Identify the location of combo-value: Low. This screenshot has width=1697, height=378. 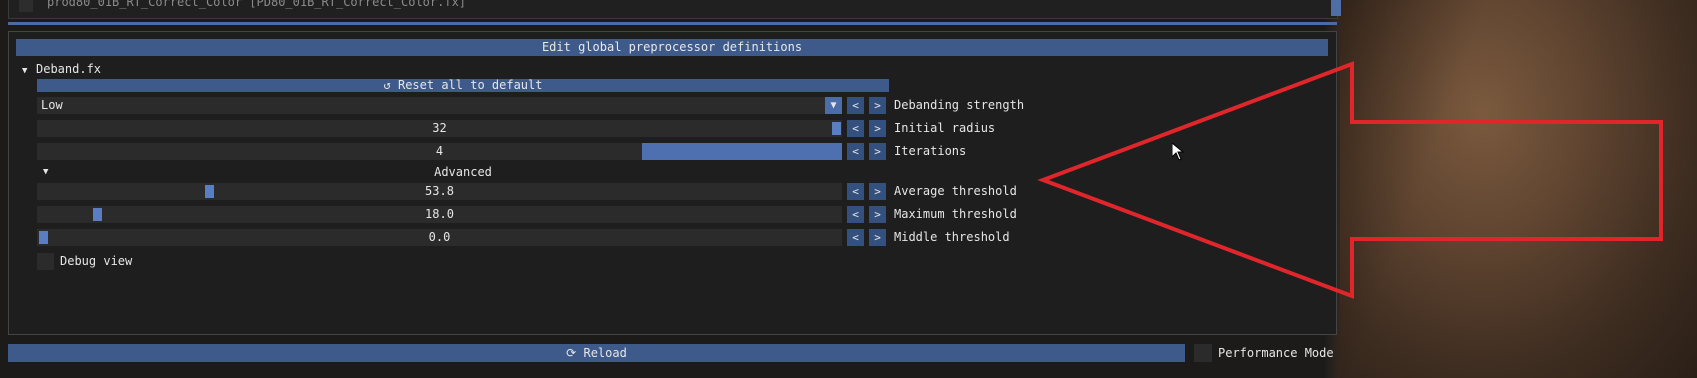
(52, 105).